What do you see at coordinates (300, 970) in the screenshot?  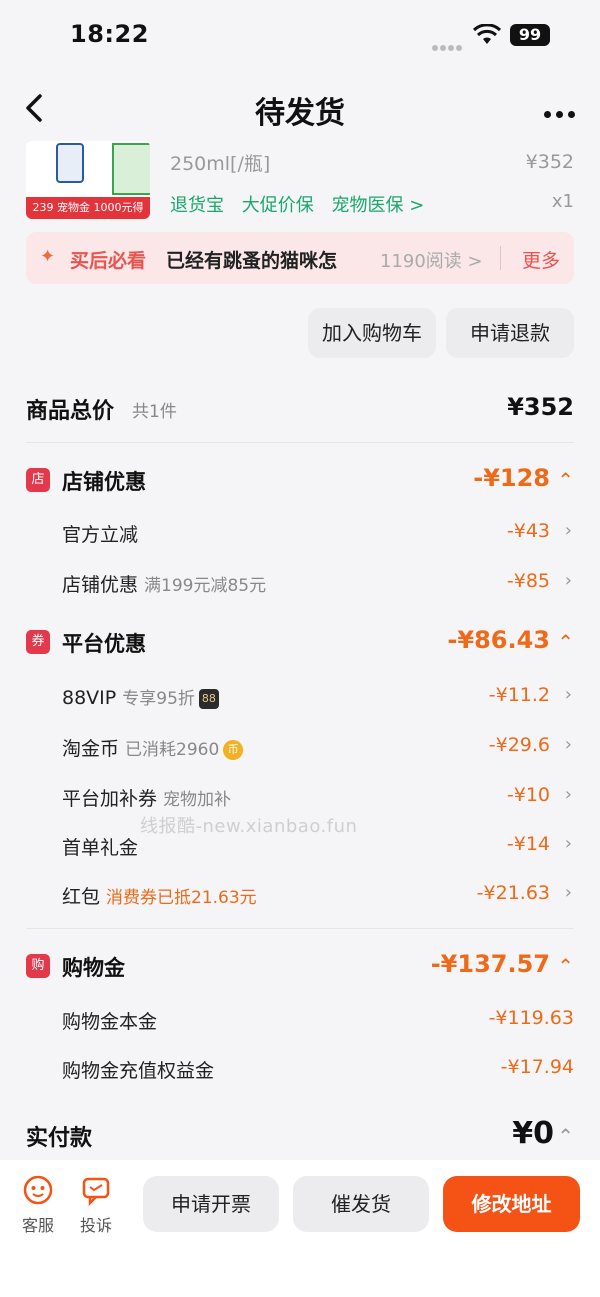 I see `section-shopping-credit: 购 购物金 -¥137.57 ⌃` at bounding box center [300, 970].